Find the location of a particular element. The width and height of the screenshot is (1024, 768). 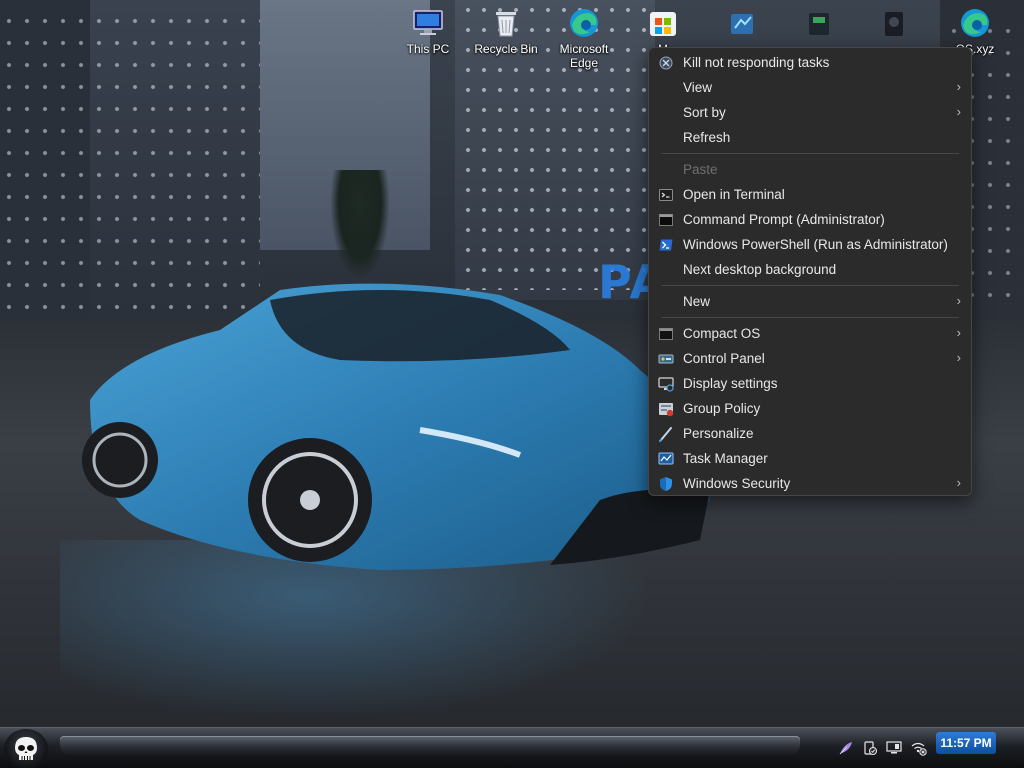

cmd-icon is located at coordinates (666, 220).